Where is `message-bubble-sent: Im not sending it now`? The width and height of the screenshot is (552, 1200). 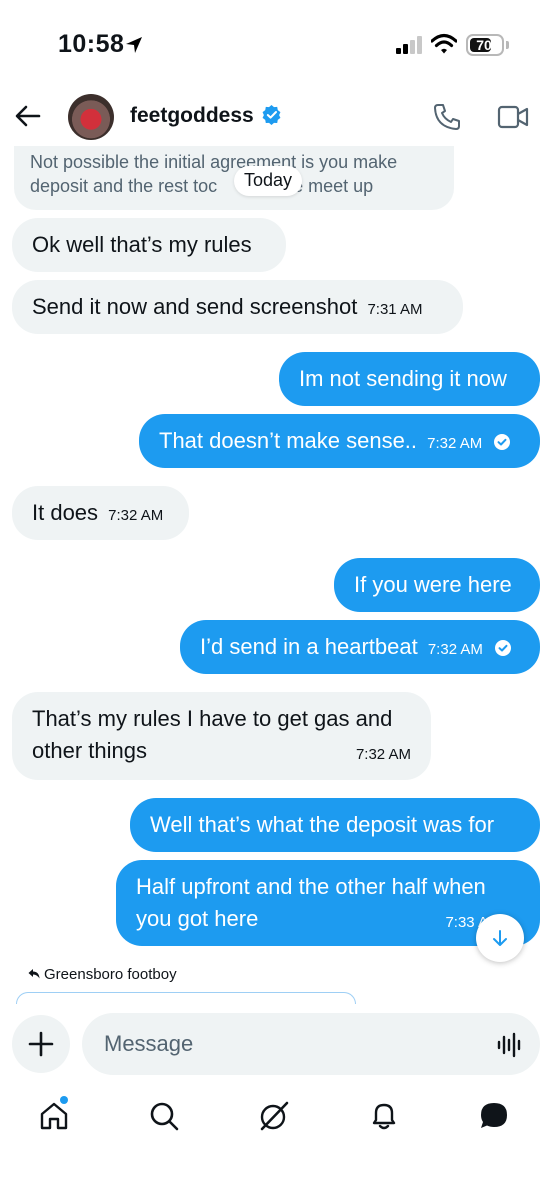 message-bubble-sent: Im not sending it now is located at coordinates (409, 379).